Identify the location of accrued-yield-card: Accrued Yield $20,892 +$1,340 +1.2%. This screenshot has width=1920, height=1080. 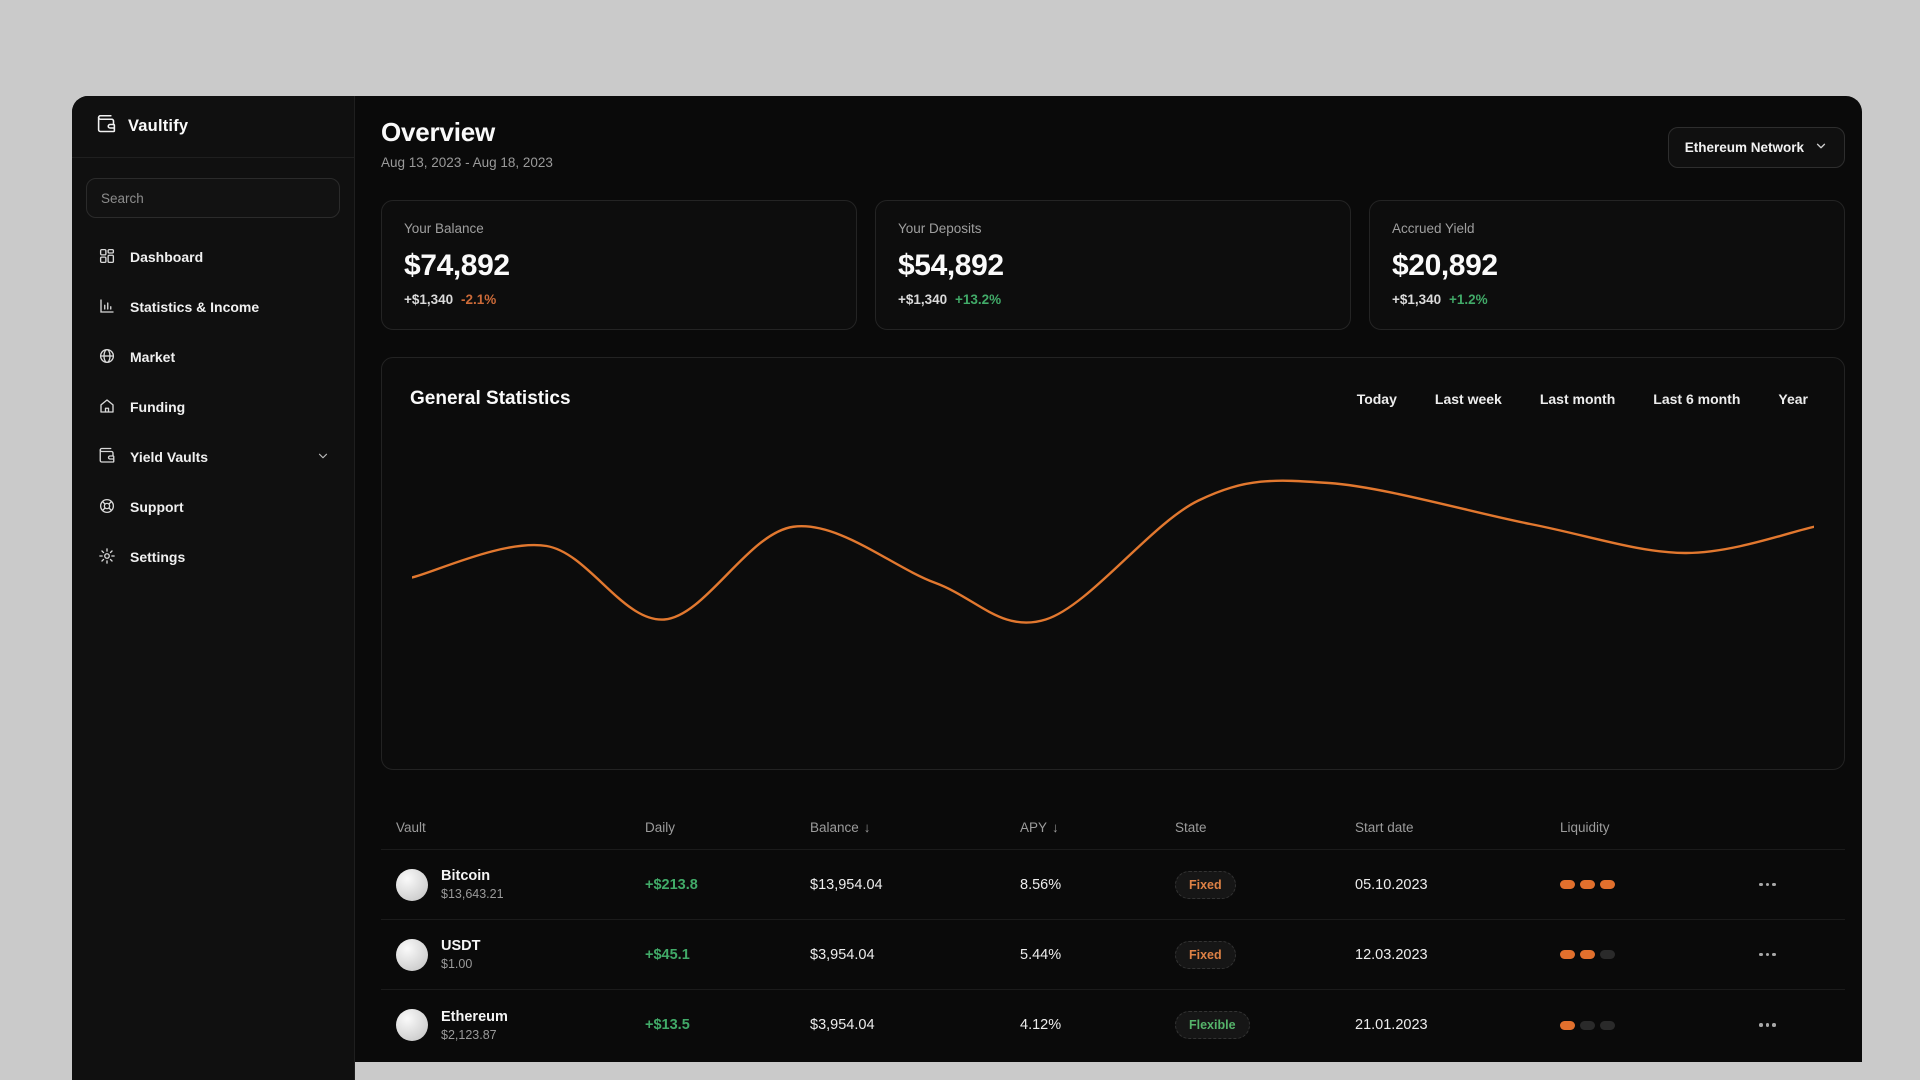
(1607, 265).